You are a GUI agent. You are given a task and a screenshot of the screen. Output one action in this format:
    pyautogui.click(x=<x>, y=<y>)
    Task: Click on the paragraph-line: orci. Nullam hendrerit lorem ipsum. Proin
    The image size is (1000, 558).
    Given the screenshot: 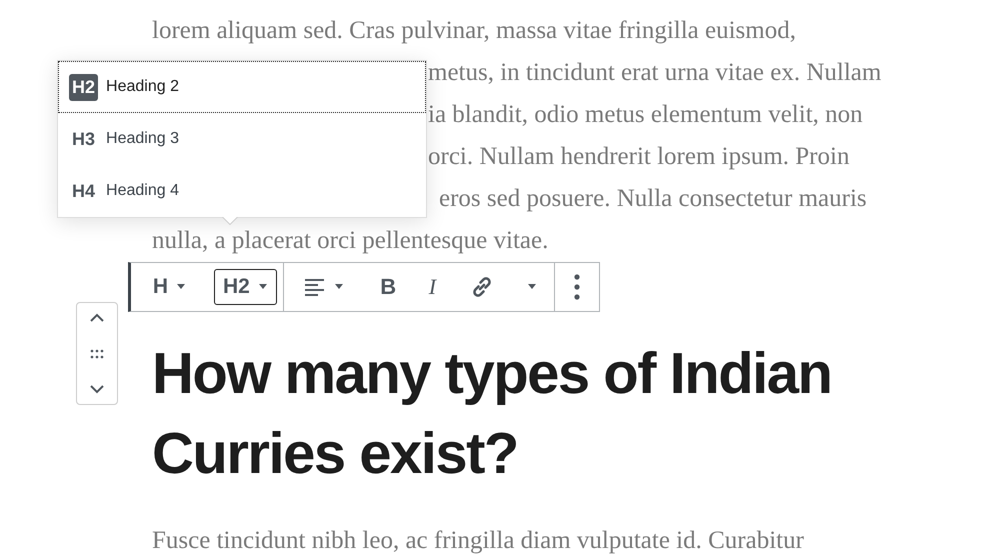 What is the action you would take?
    pyautogui.click(x=639, y=157)
    